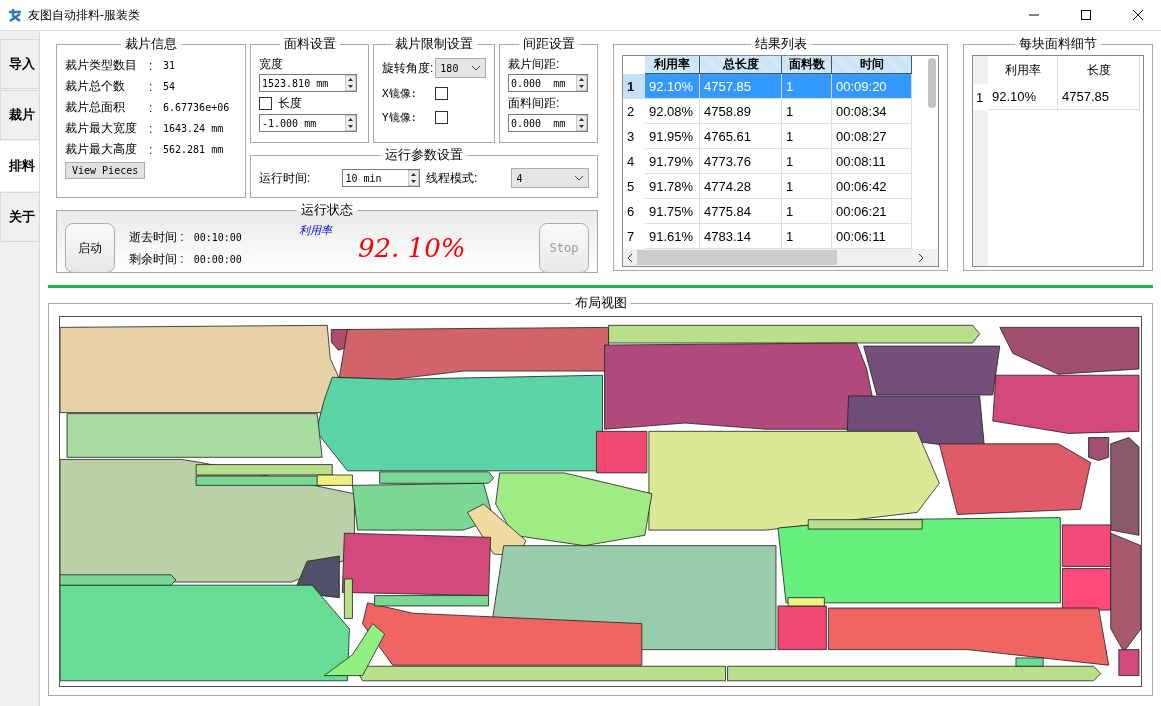  I want to click on table-cell: 00:08:34, so click(872, 111).